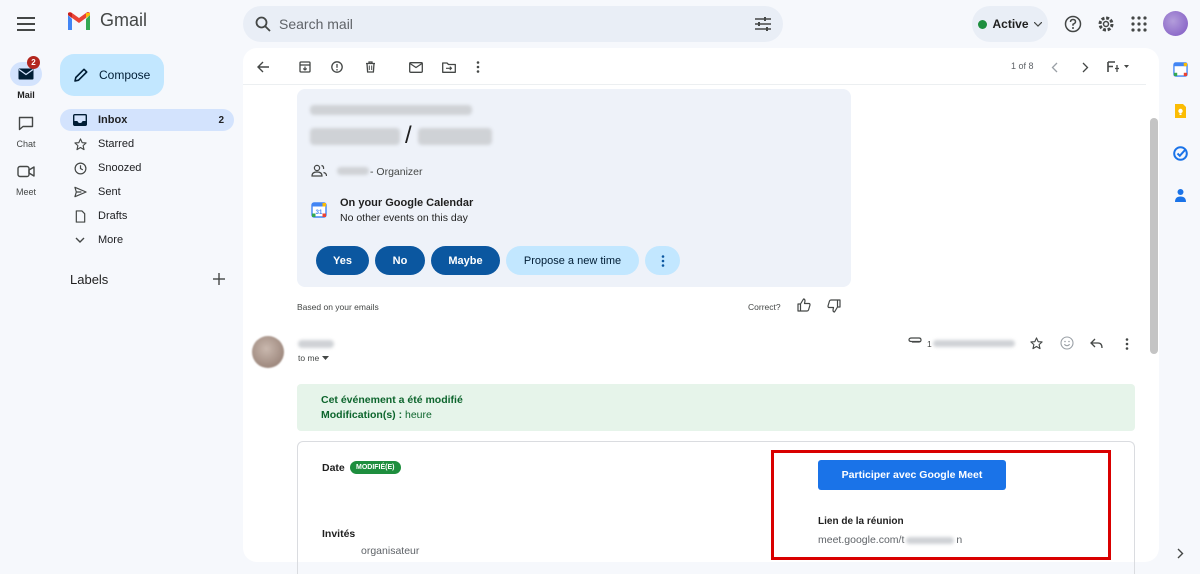  What do you see at coordinates (355, 136) in the screenshot?
I see `redacted-event-time` at bounding box center [355, 136].